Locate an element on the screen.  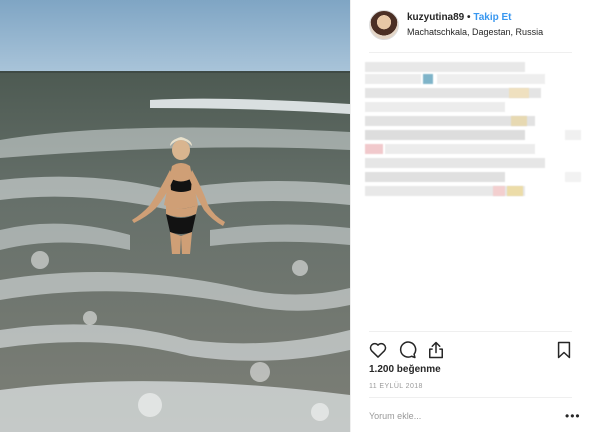
avatar is located at coordinates (384, 25).